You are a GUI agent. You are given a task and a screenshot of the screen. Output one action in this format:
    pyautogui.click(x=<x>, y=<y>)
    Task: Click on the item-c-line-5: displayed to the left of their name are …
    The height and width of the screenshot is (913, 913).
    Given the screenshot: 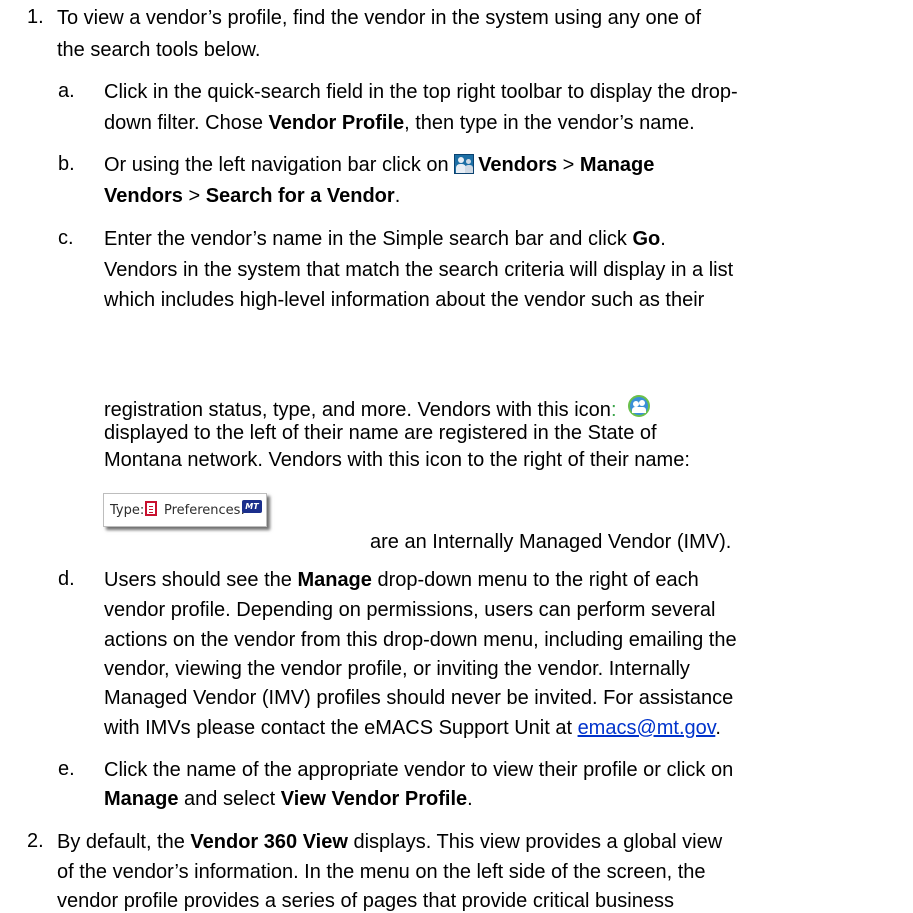 What is the action you would take?
    pyautogui.click(x=380, y=433)
    